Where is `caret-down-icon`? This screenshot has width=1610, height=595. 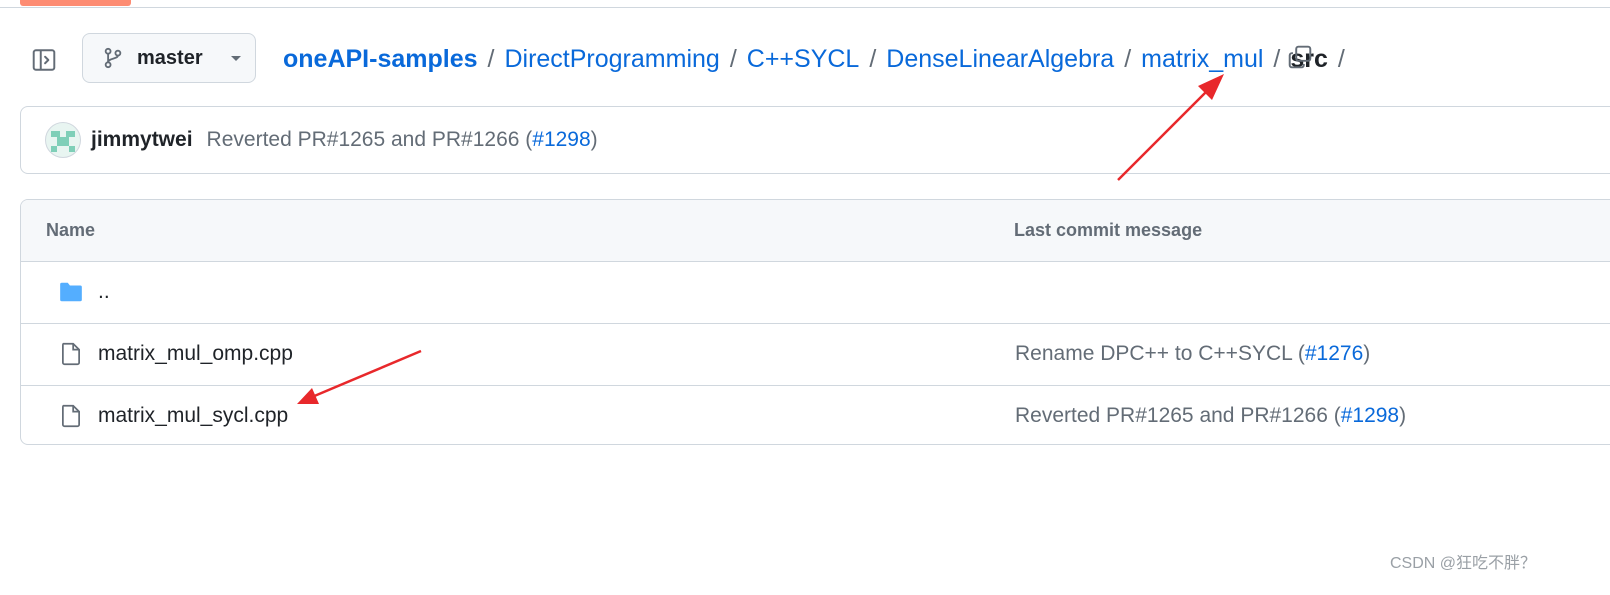
caret-down-icon is located at coordinates (235, 58).